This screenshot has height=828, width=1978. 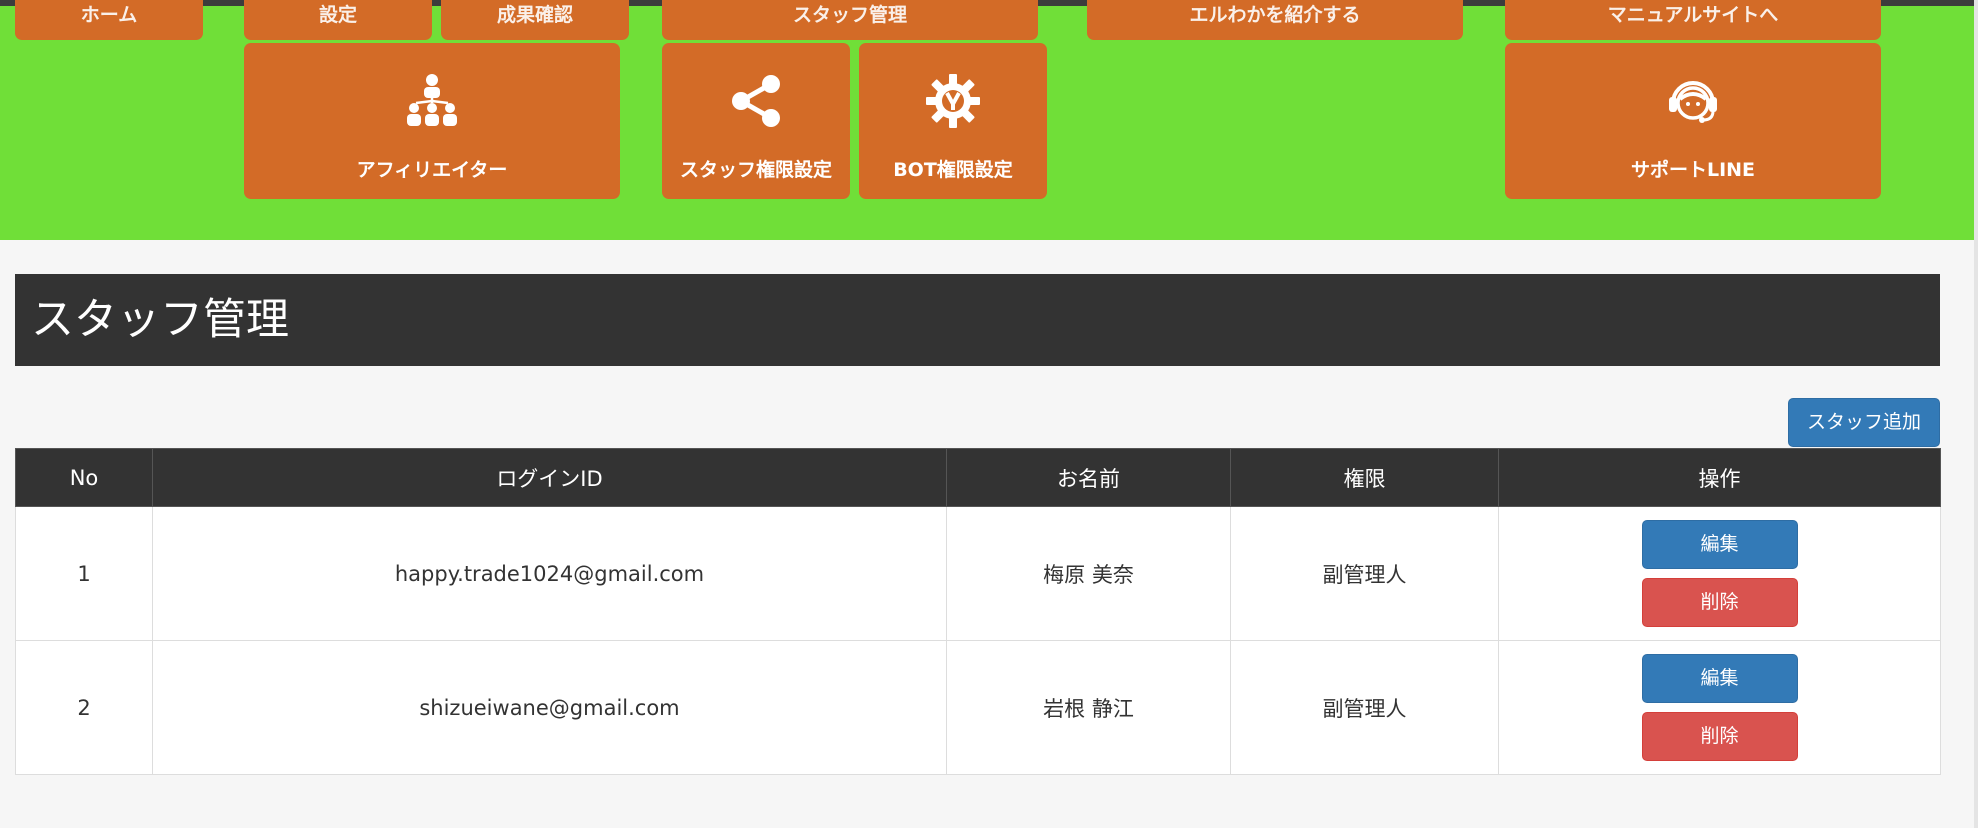 I want to click on menu-tile-settings: 設定, so click(x=338, y=20).